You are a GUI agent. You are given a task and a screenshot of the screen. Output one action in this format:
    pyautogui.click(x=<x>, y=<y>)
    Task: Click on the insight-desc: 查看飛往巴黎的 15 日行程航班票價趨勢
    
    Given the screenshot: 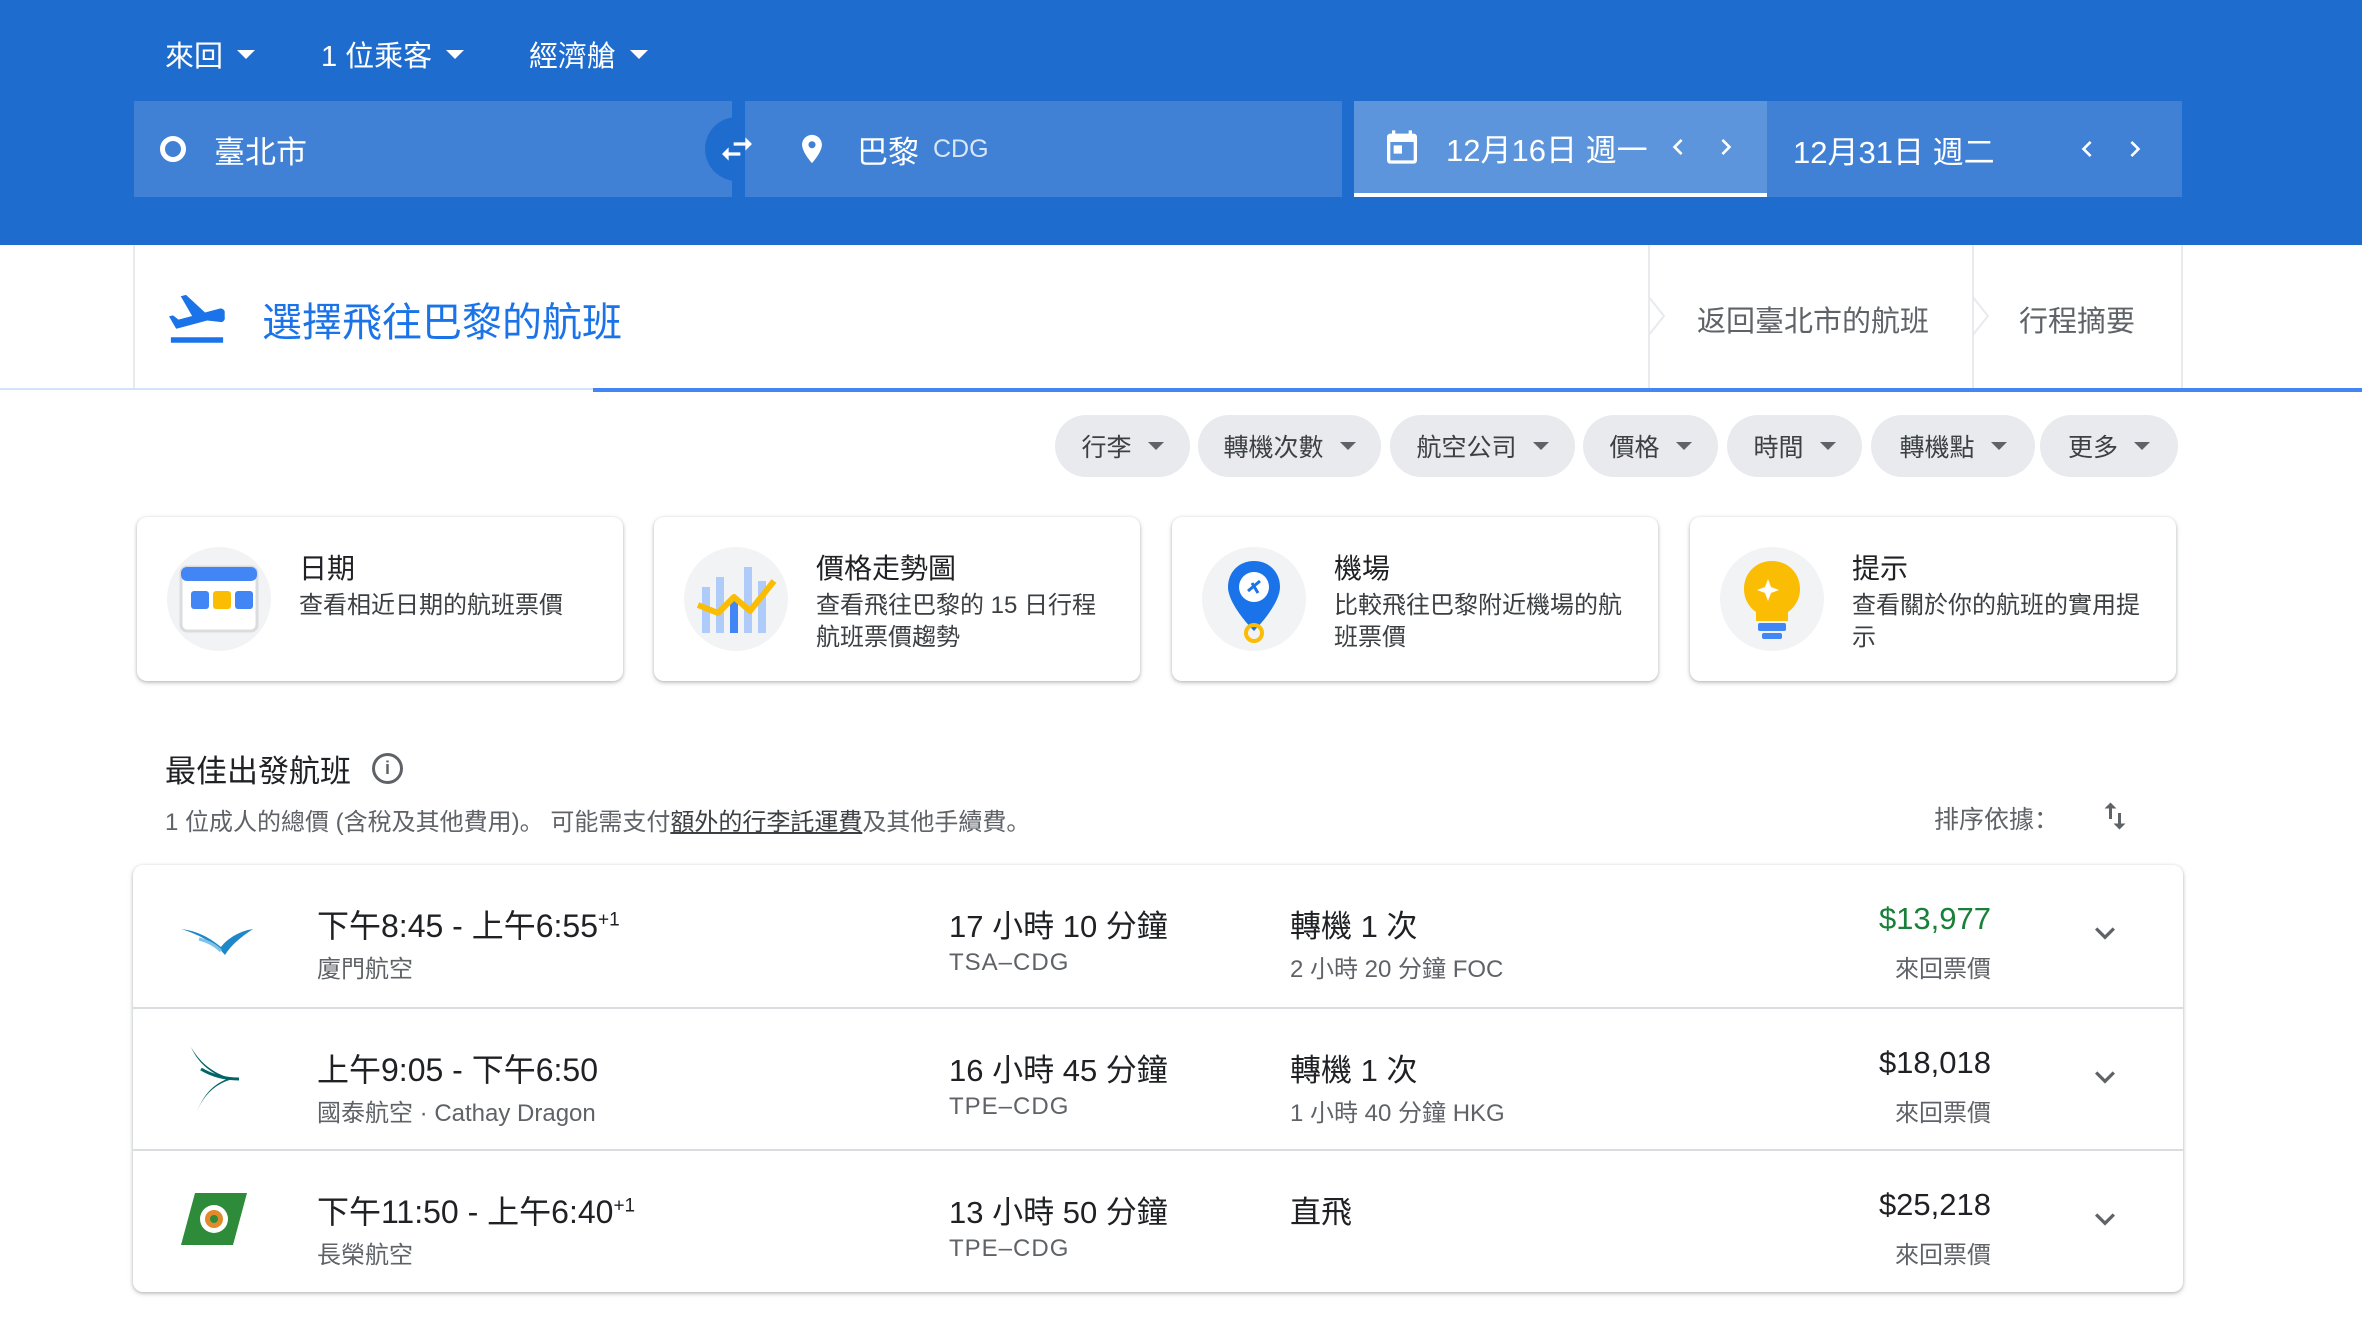 What is the action you would take?
    pyautogui.click(x=956, y=621)
    